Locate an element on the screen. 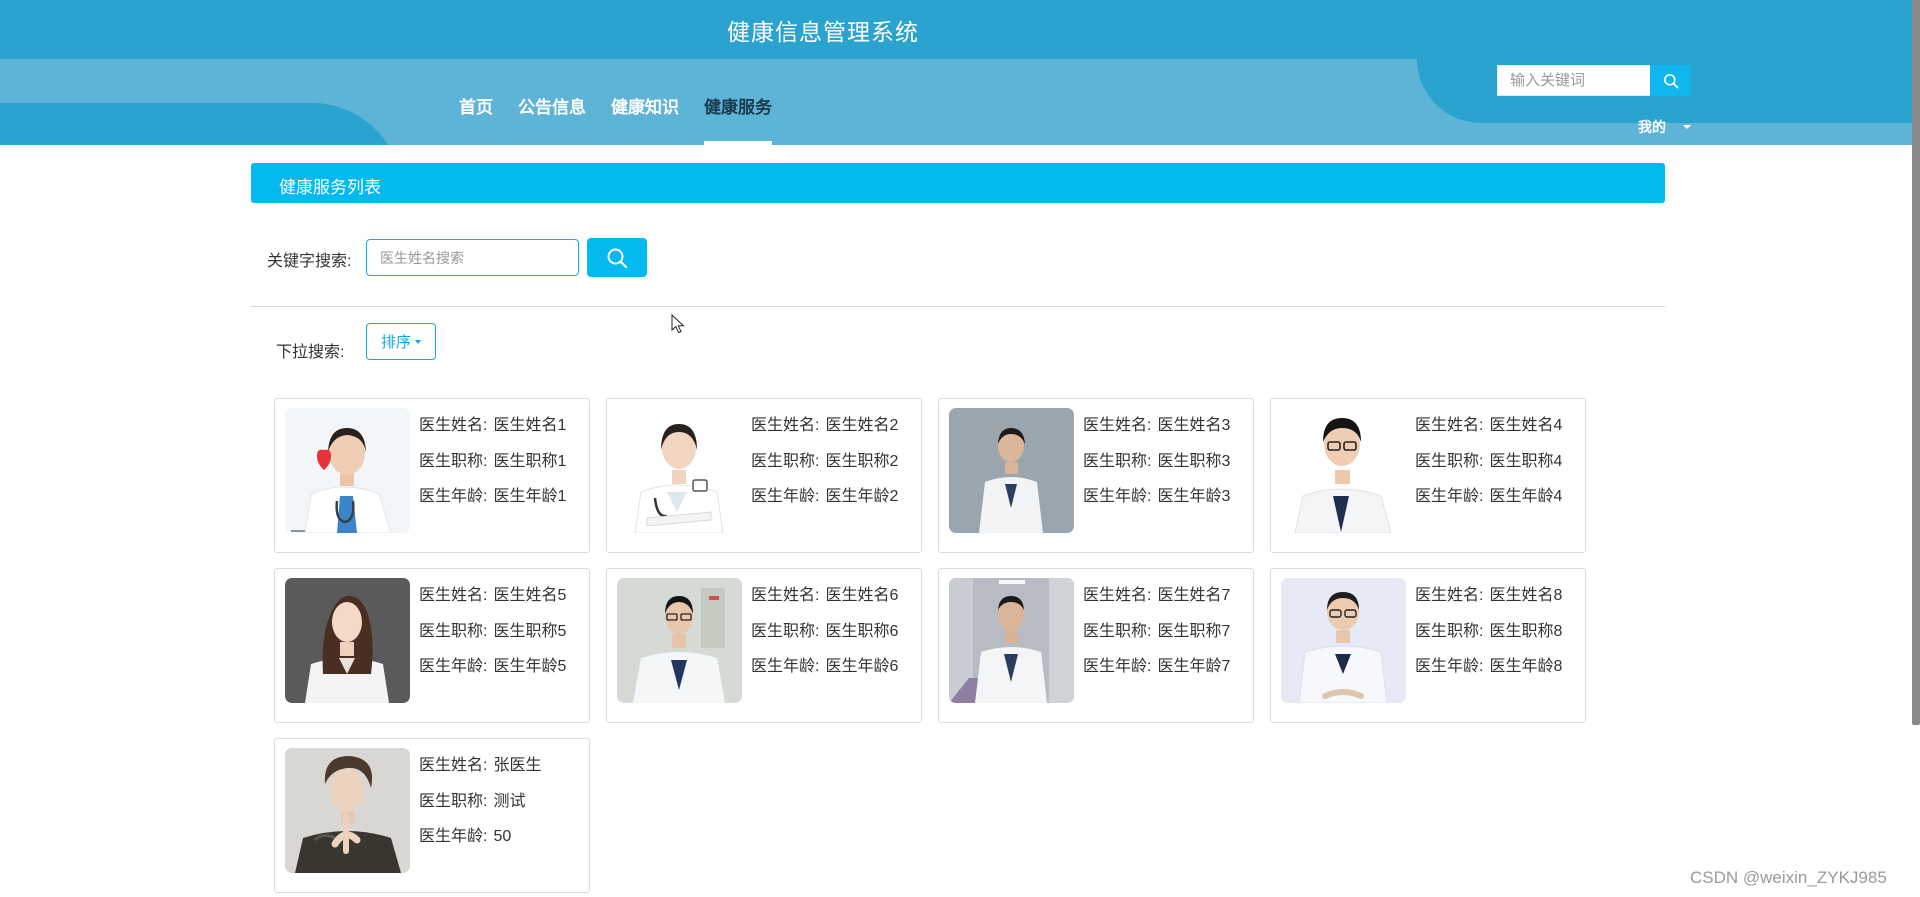  keyword-search-button is located at coordinates (617, 257).